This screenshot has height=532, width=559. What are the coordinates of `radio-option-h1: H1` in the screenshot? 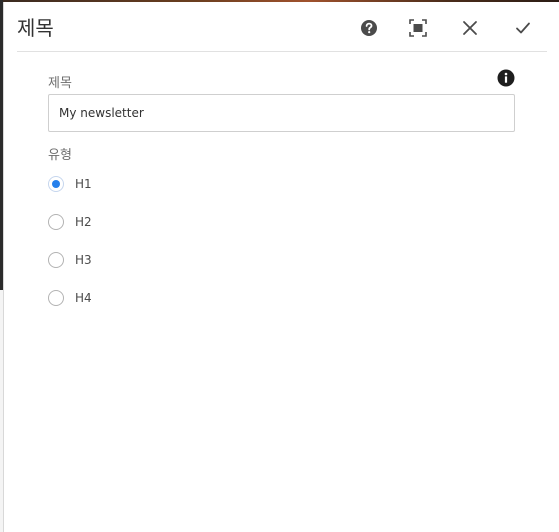 It's located at (70, 184).